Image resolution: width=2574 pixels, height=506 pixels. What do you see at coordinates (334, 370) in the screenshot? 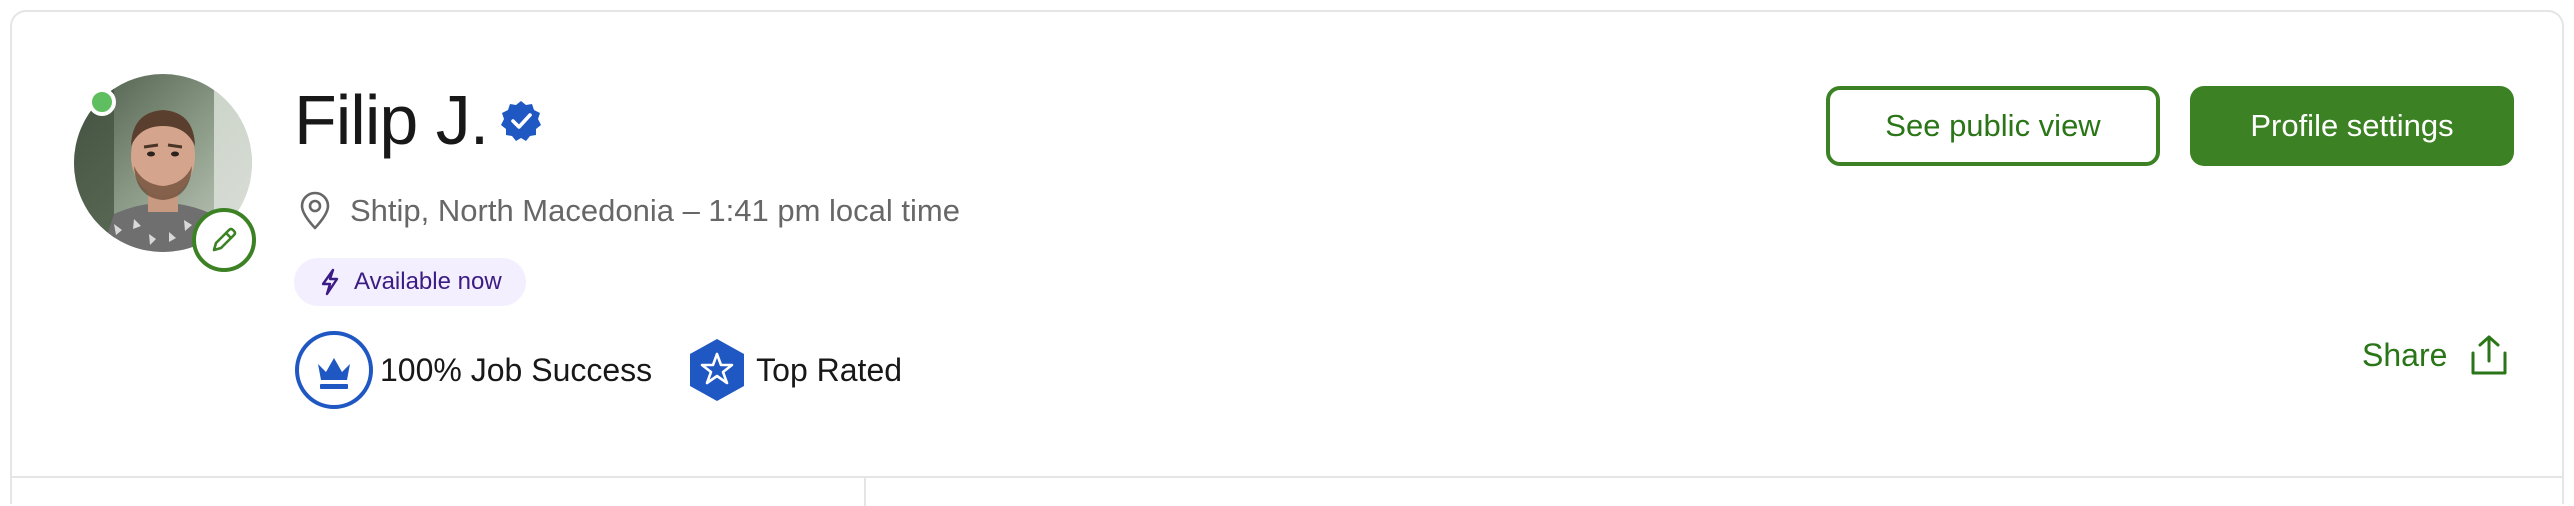
I see `crown-icon` at bounding box center [334, 370].